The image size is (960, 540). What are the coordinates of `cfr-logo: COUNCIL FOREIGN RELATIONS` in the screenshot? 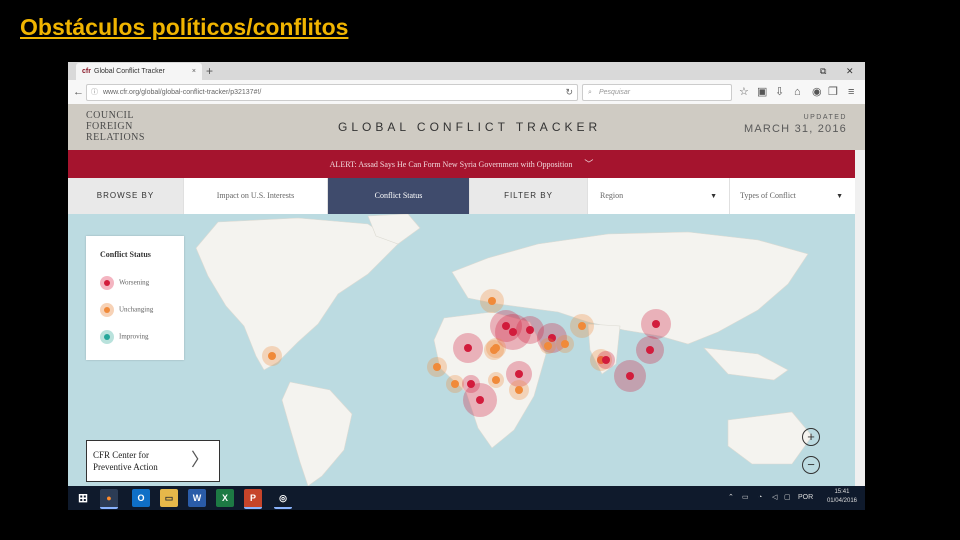 It's located at (115, 126).